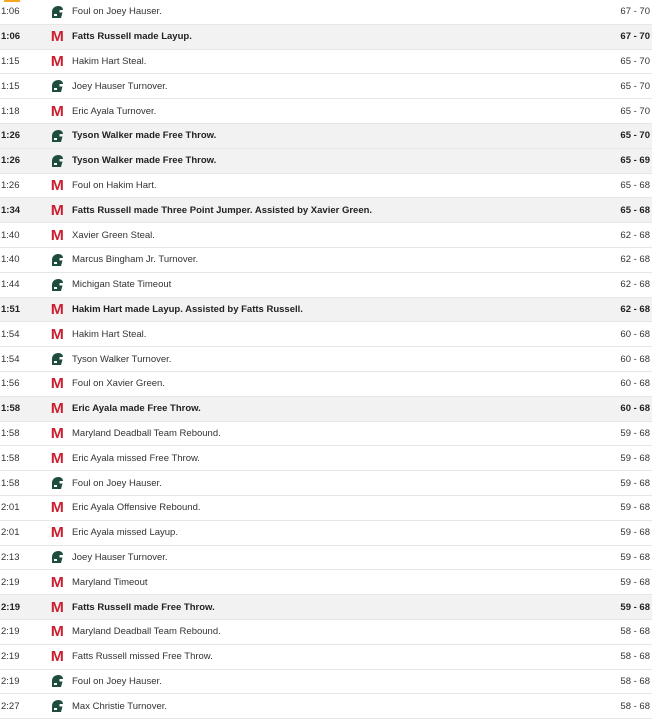 The height and width of the screenshot is (719, 671). What do you see at coordinates (10, 557) in the screenshot?
I see `play-time: 2:13` at bounding box center [10, 557].